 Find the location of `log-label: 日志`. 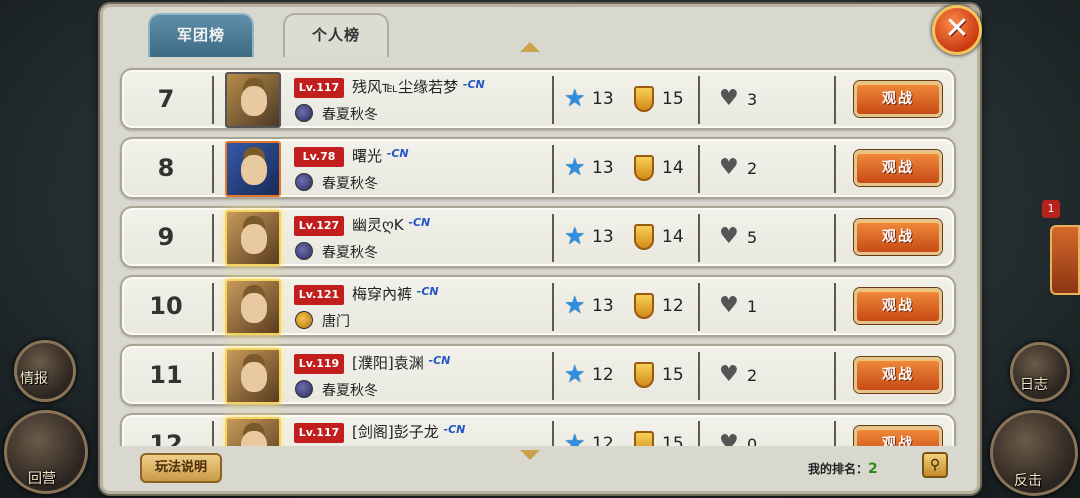

log-label: 日志 is located at coordinates (1034, 385).